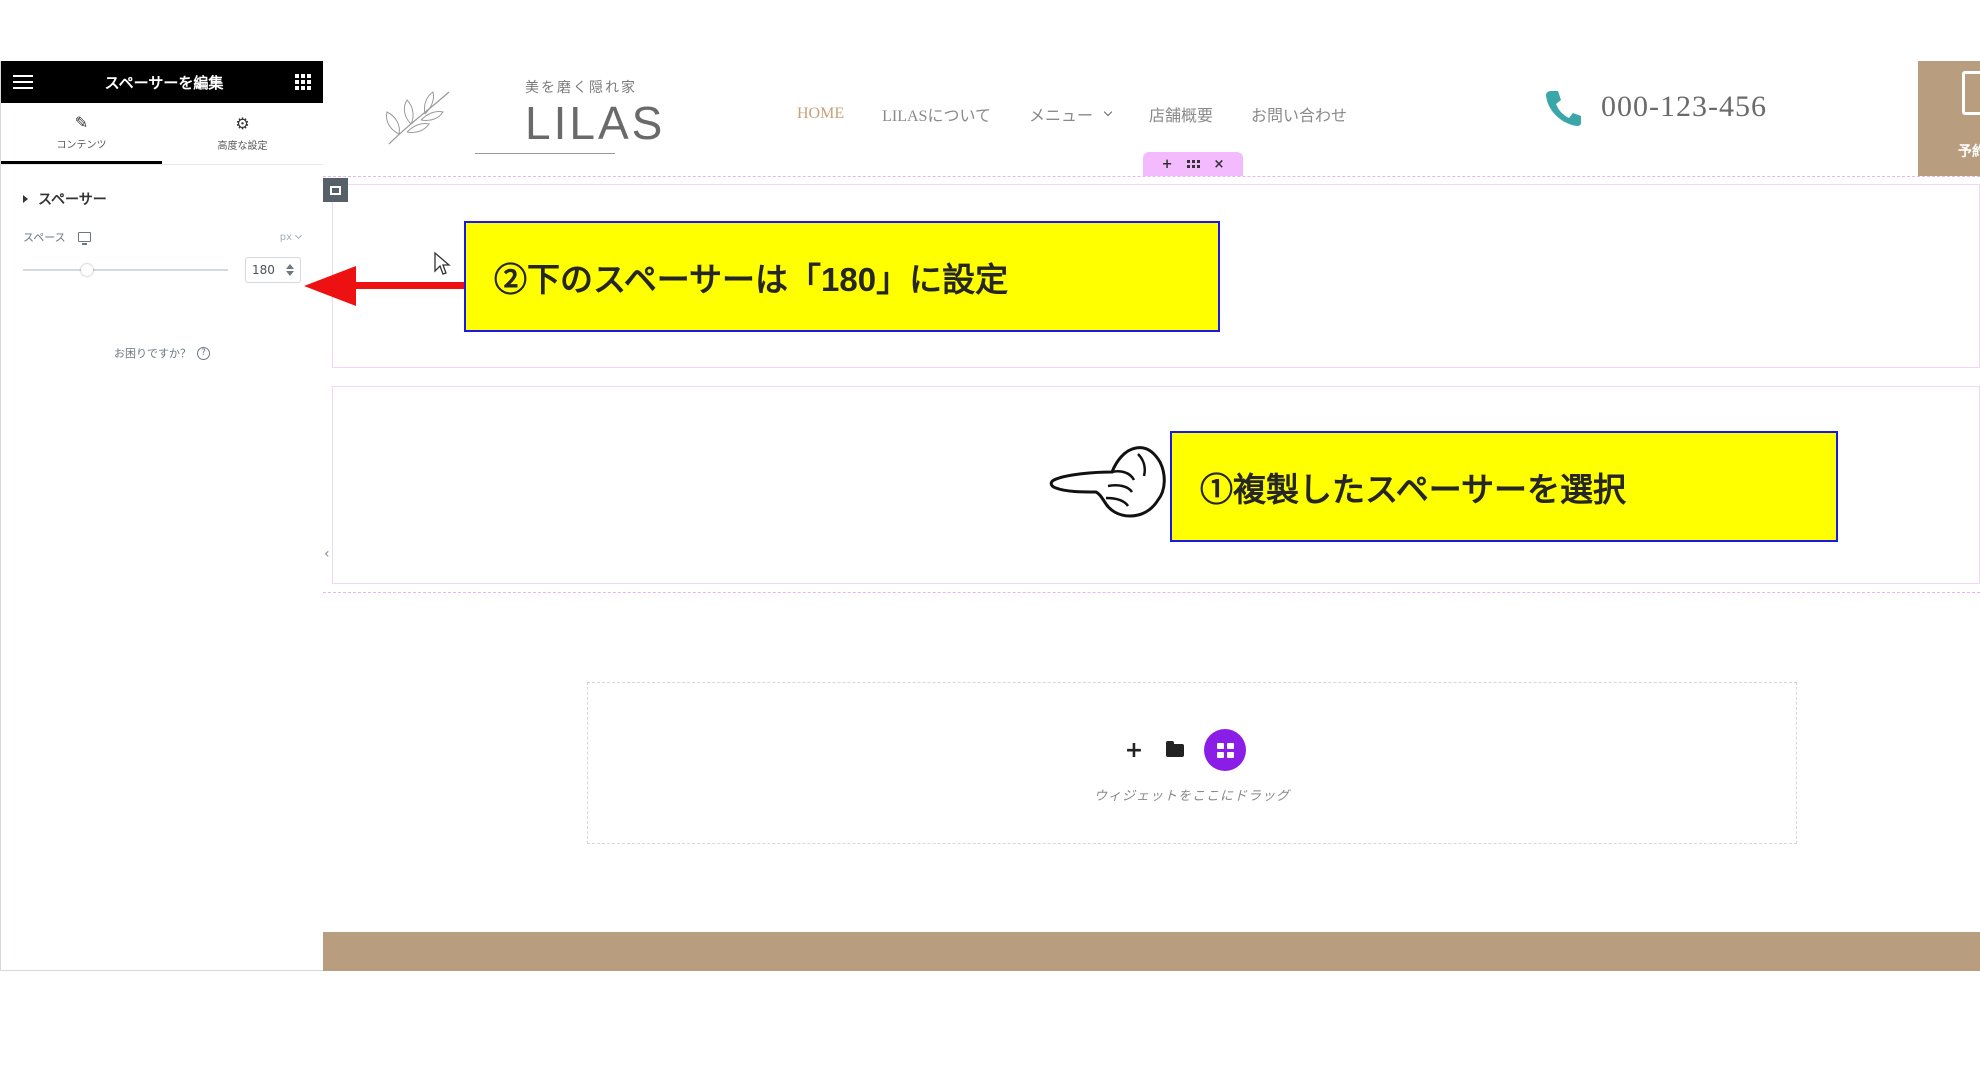  Describe the element at coordinates (84, 238) in the screenshot. I see `desktop-responsive-icon` at that location.